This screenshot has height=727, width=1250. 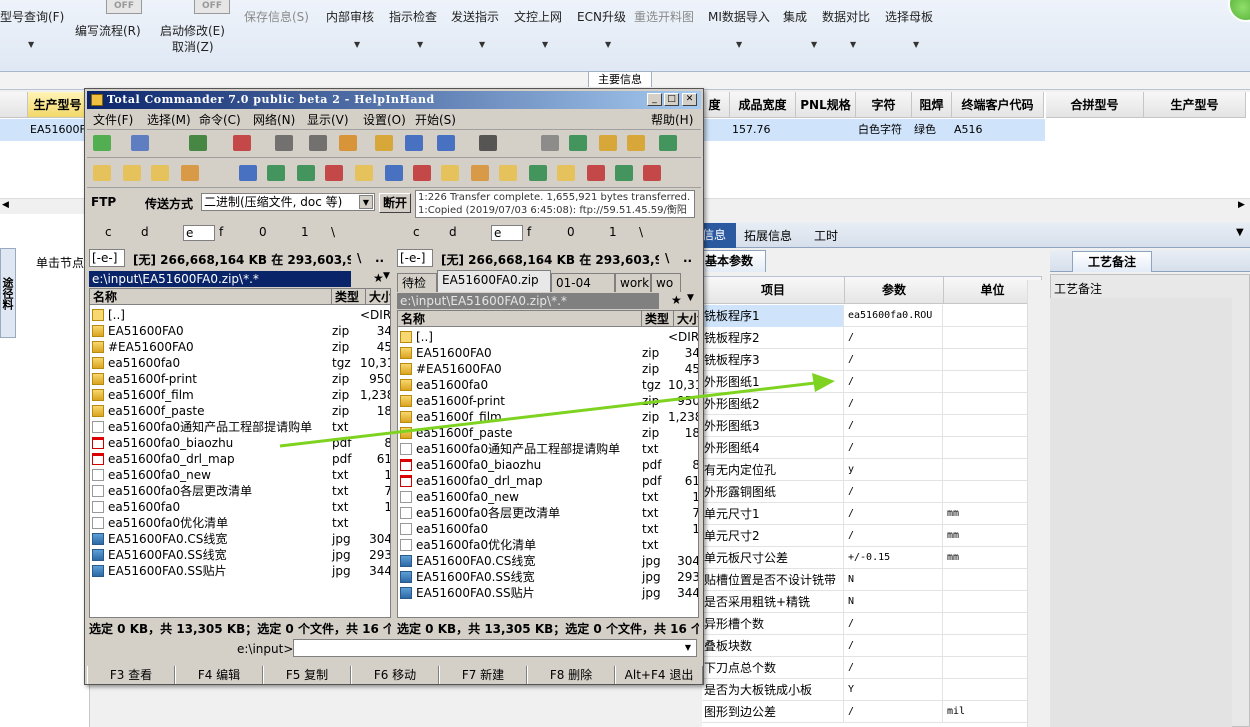 I want to click on right-root-button: \, so click(x=667, y=258).